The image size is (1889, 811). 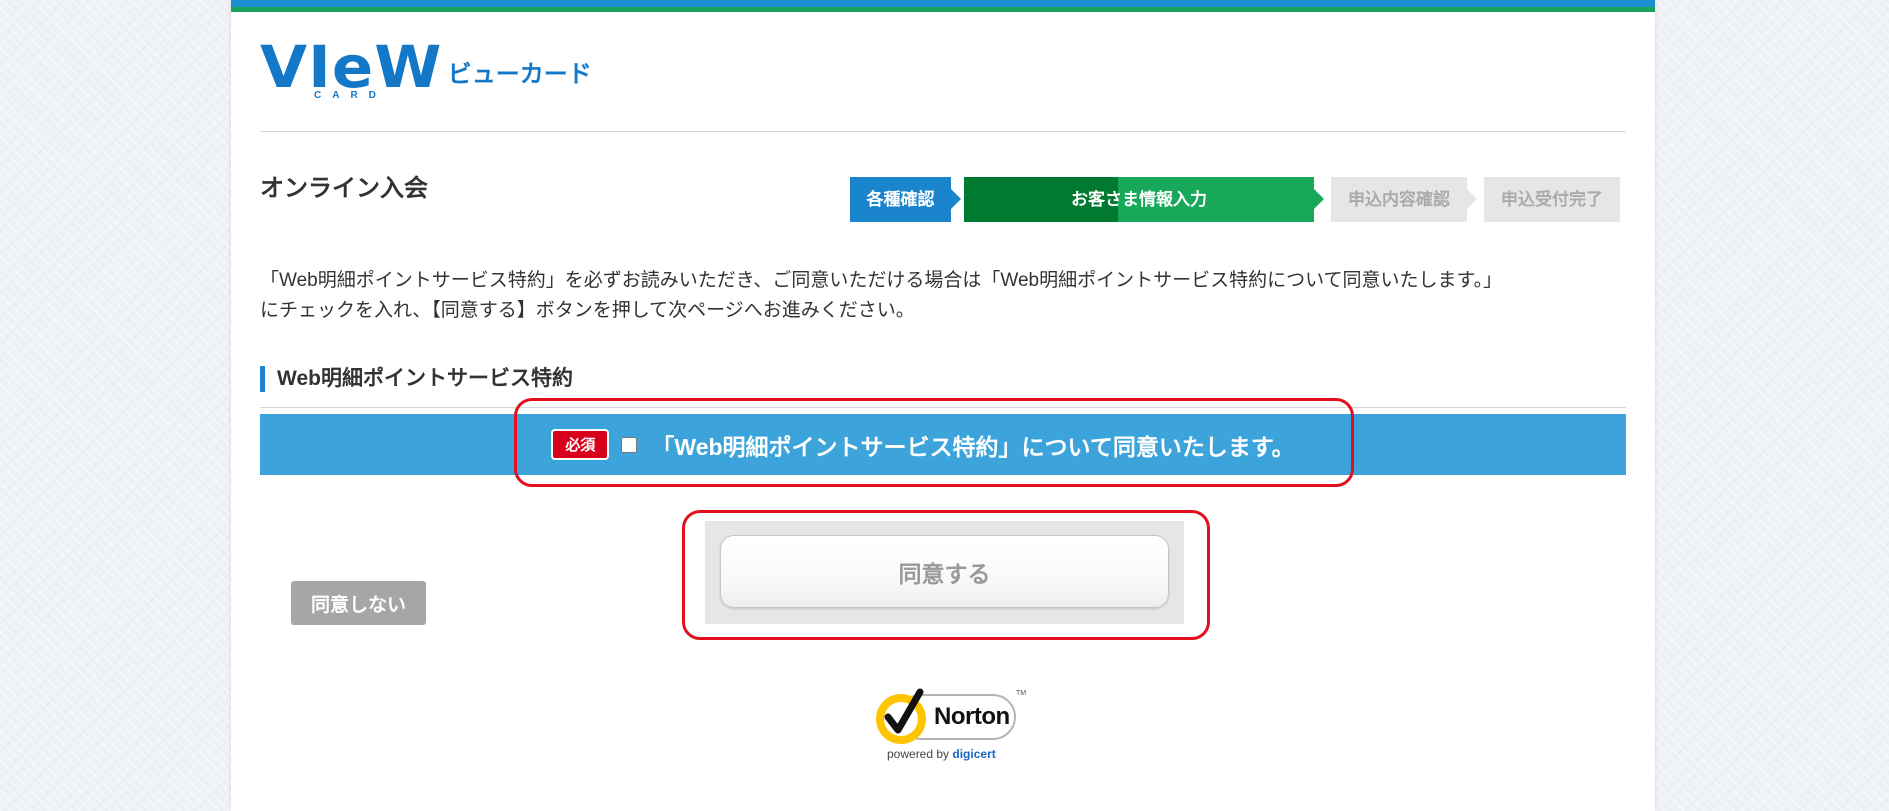 What do you see at coordinates (918, 754) in the screenshot?
I see `powered-by-text: powered by` at bounding box center [918, 754].